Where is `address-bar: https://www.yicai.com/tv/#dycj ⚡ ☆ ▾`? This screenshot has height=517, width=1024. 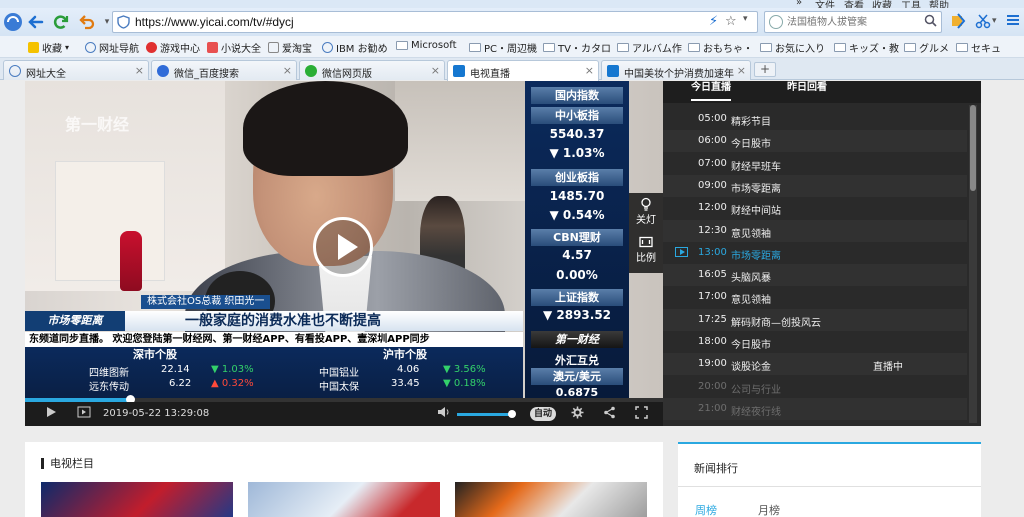 address-bar: https://www.yicai.com/tv/#dycj ⚡ ☆ ▾ is located at coordinates (435, 22).